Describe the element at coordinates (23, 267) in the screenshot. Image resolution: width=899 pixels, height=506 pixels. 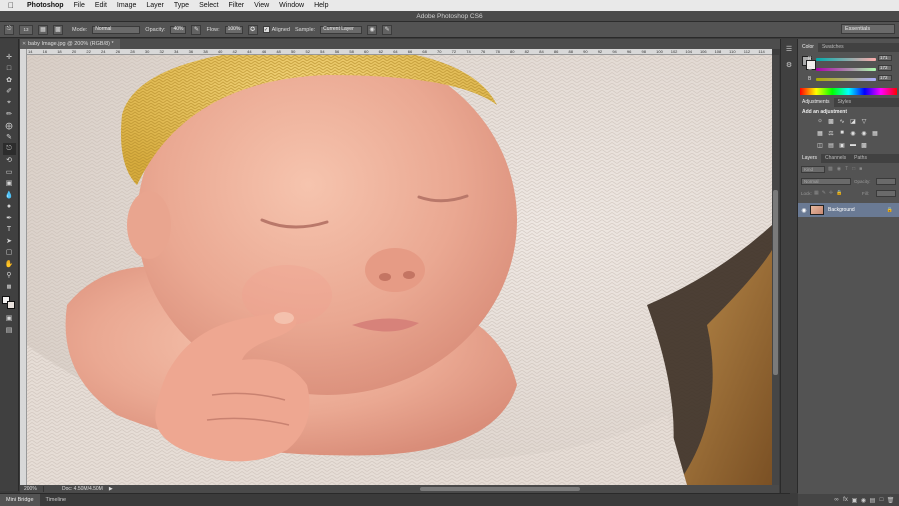
I see `vertical-ruler` at that location.